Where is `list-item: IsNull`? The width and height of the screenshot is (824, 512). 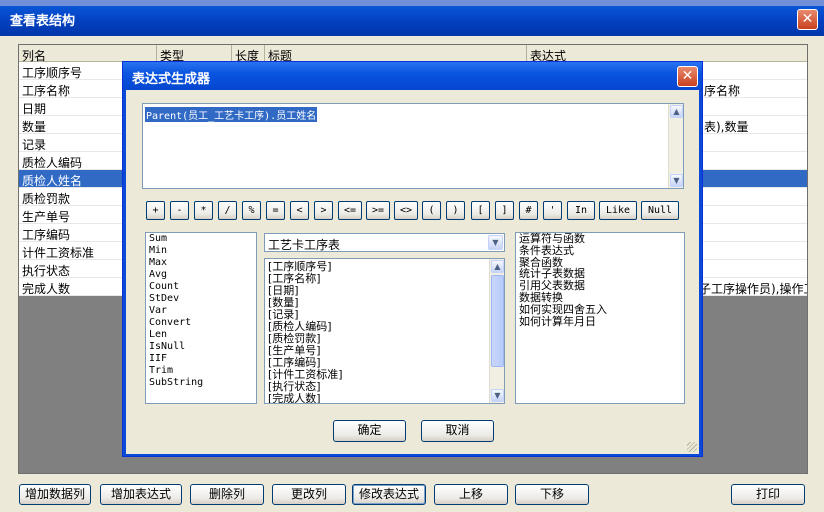
list-item: IsNull is located at coordinates (201, 347).